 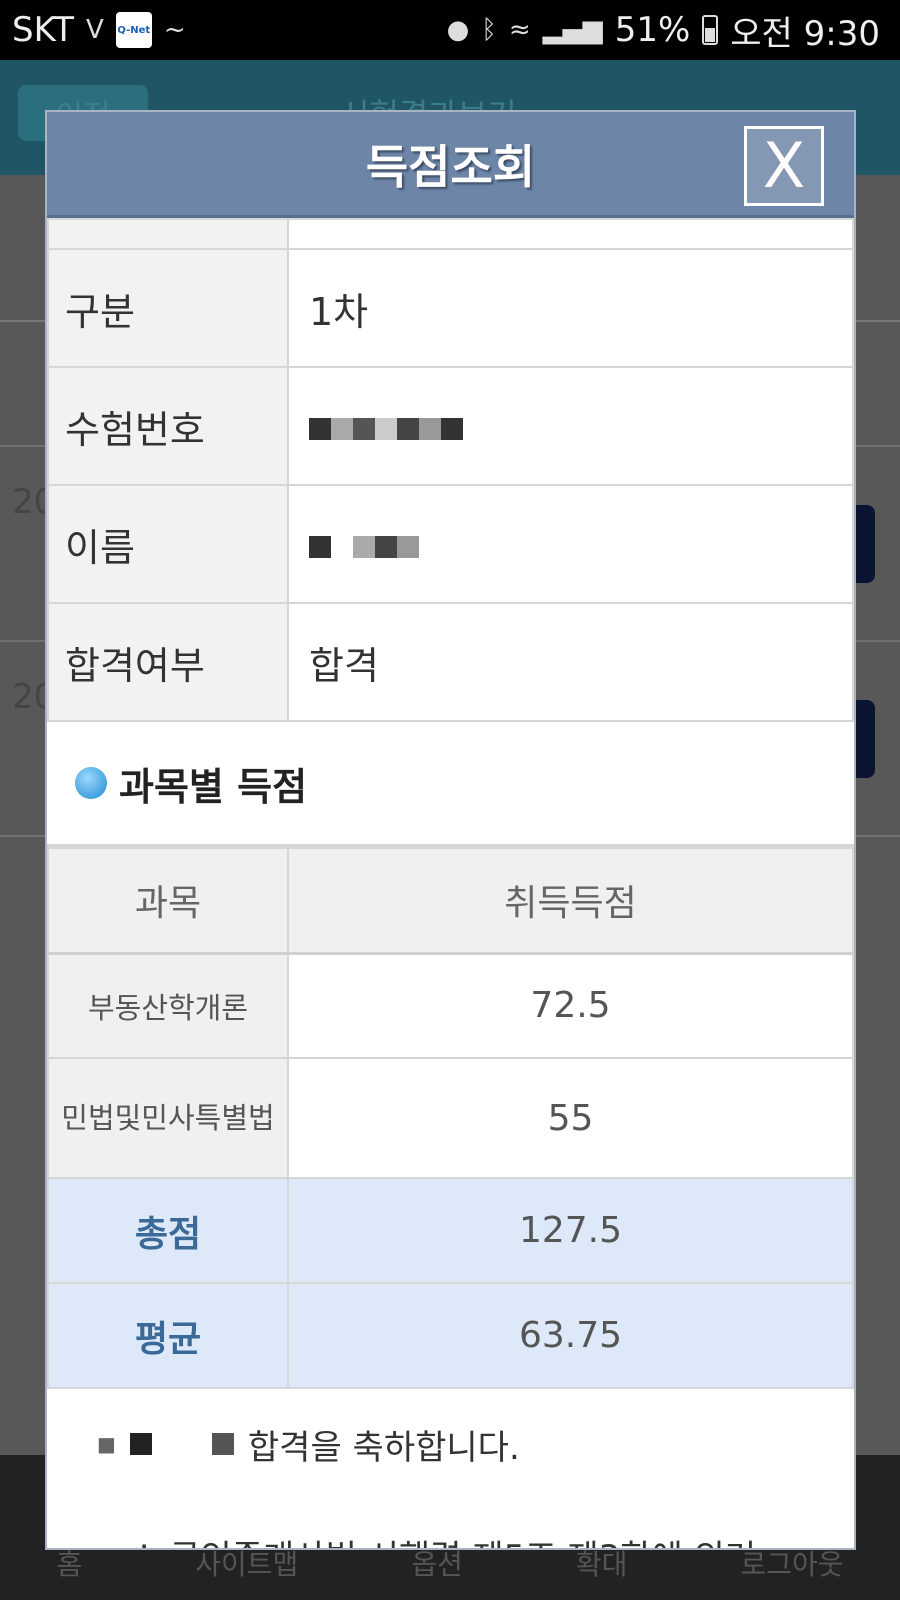 I want to click on column-header-score: 취득득점, so click(x=570, y=901).